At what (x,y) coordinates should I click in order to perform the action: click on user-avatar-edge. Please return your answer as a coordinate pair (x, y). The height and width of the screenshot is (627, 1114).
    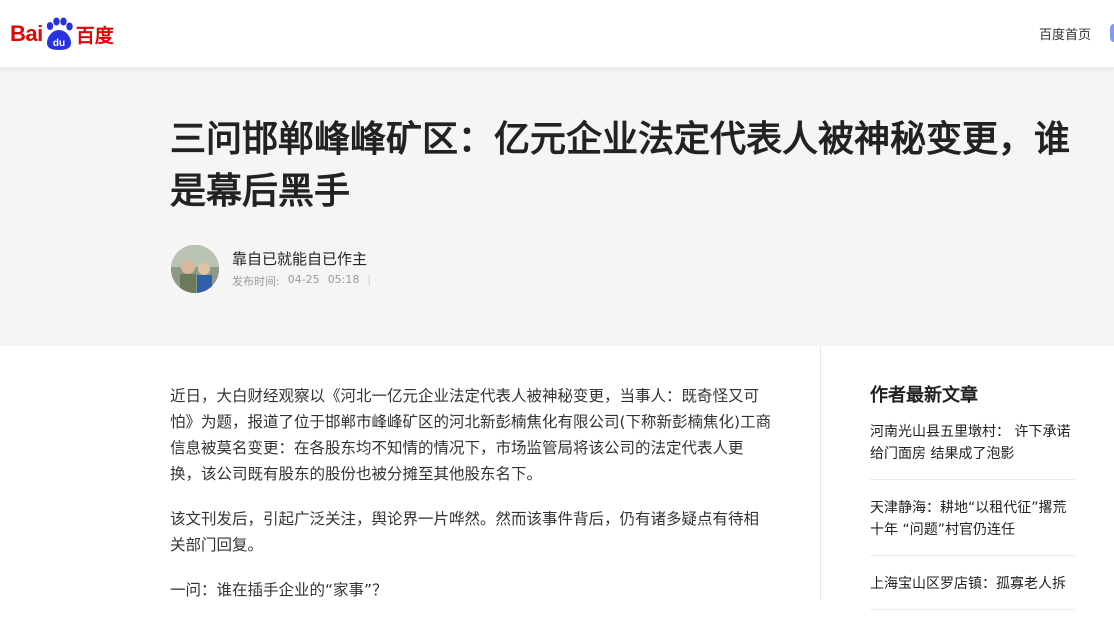
    Looking at the image, I should click on (1112, 33).